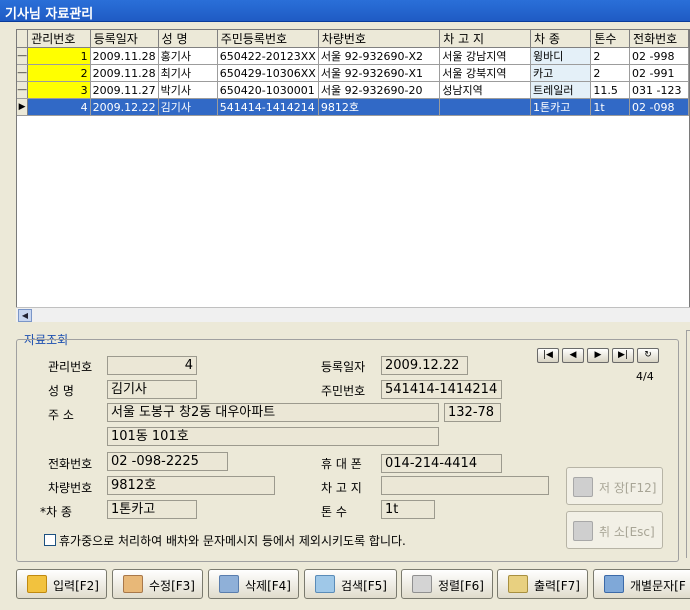  Describe the element at coordinates (610, 90) in the screenshot. I see `cell-tonnage: 11.5` at that location.